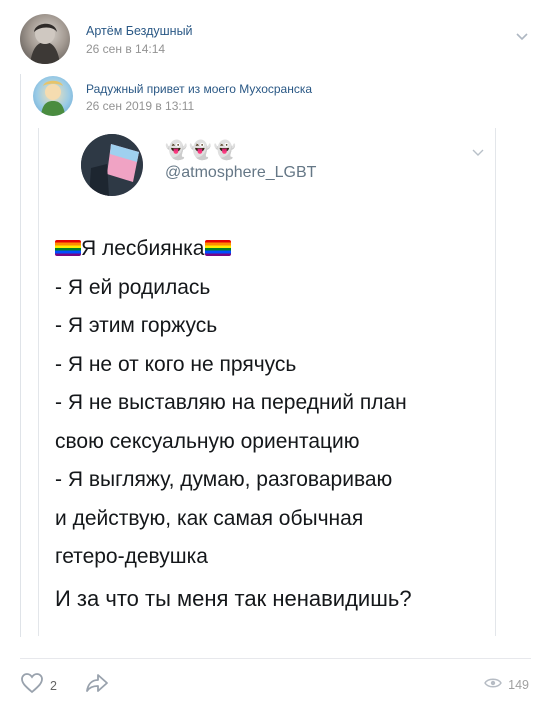  What do you see at coordinates (125, 49) in the screenshot?
I see `post-date: 26 сен в 14:14` at bounding box center [125, 49].